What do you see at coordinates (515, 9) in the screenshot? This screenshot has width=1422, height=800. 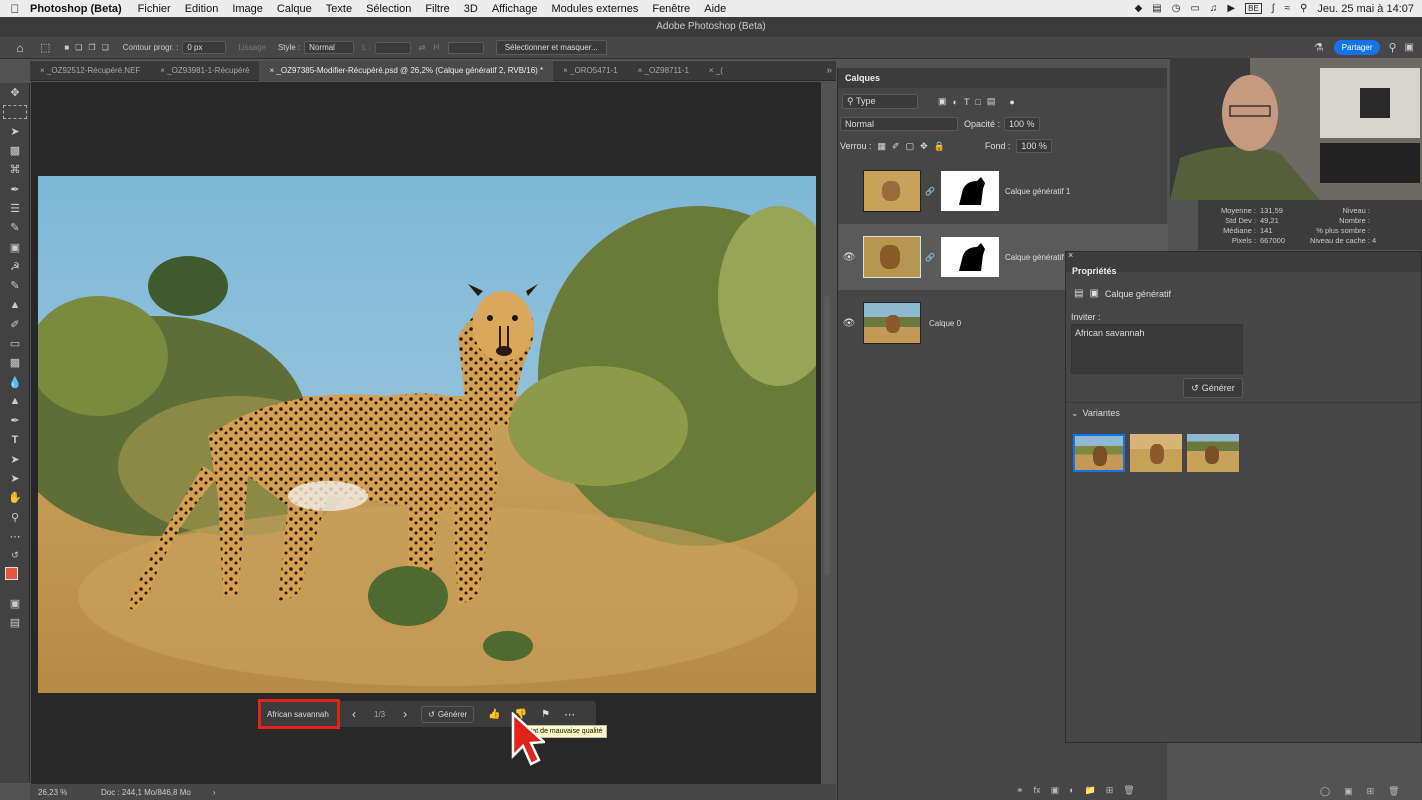 I see `menu-affichage: Affichage` at bounding box center [515, 9].